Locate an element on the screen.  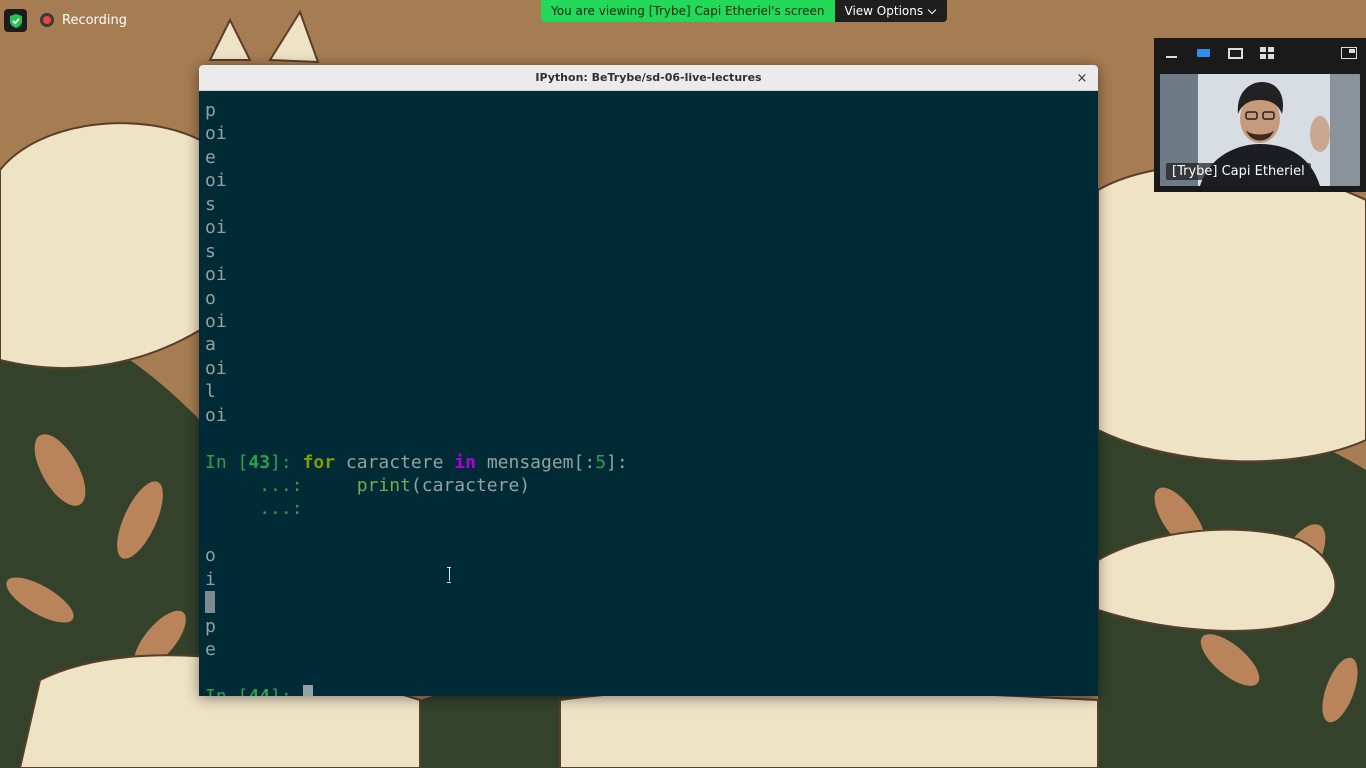
close-icon: × is located at coordinates (1082, 78).